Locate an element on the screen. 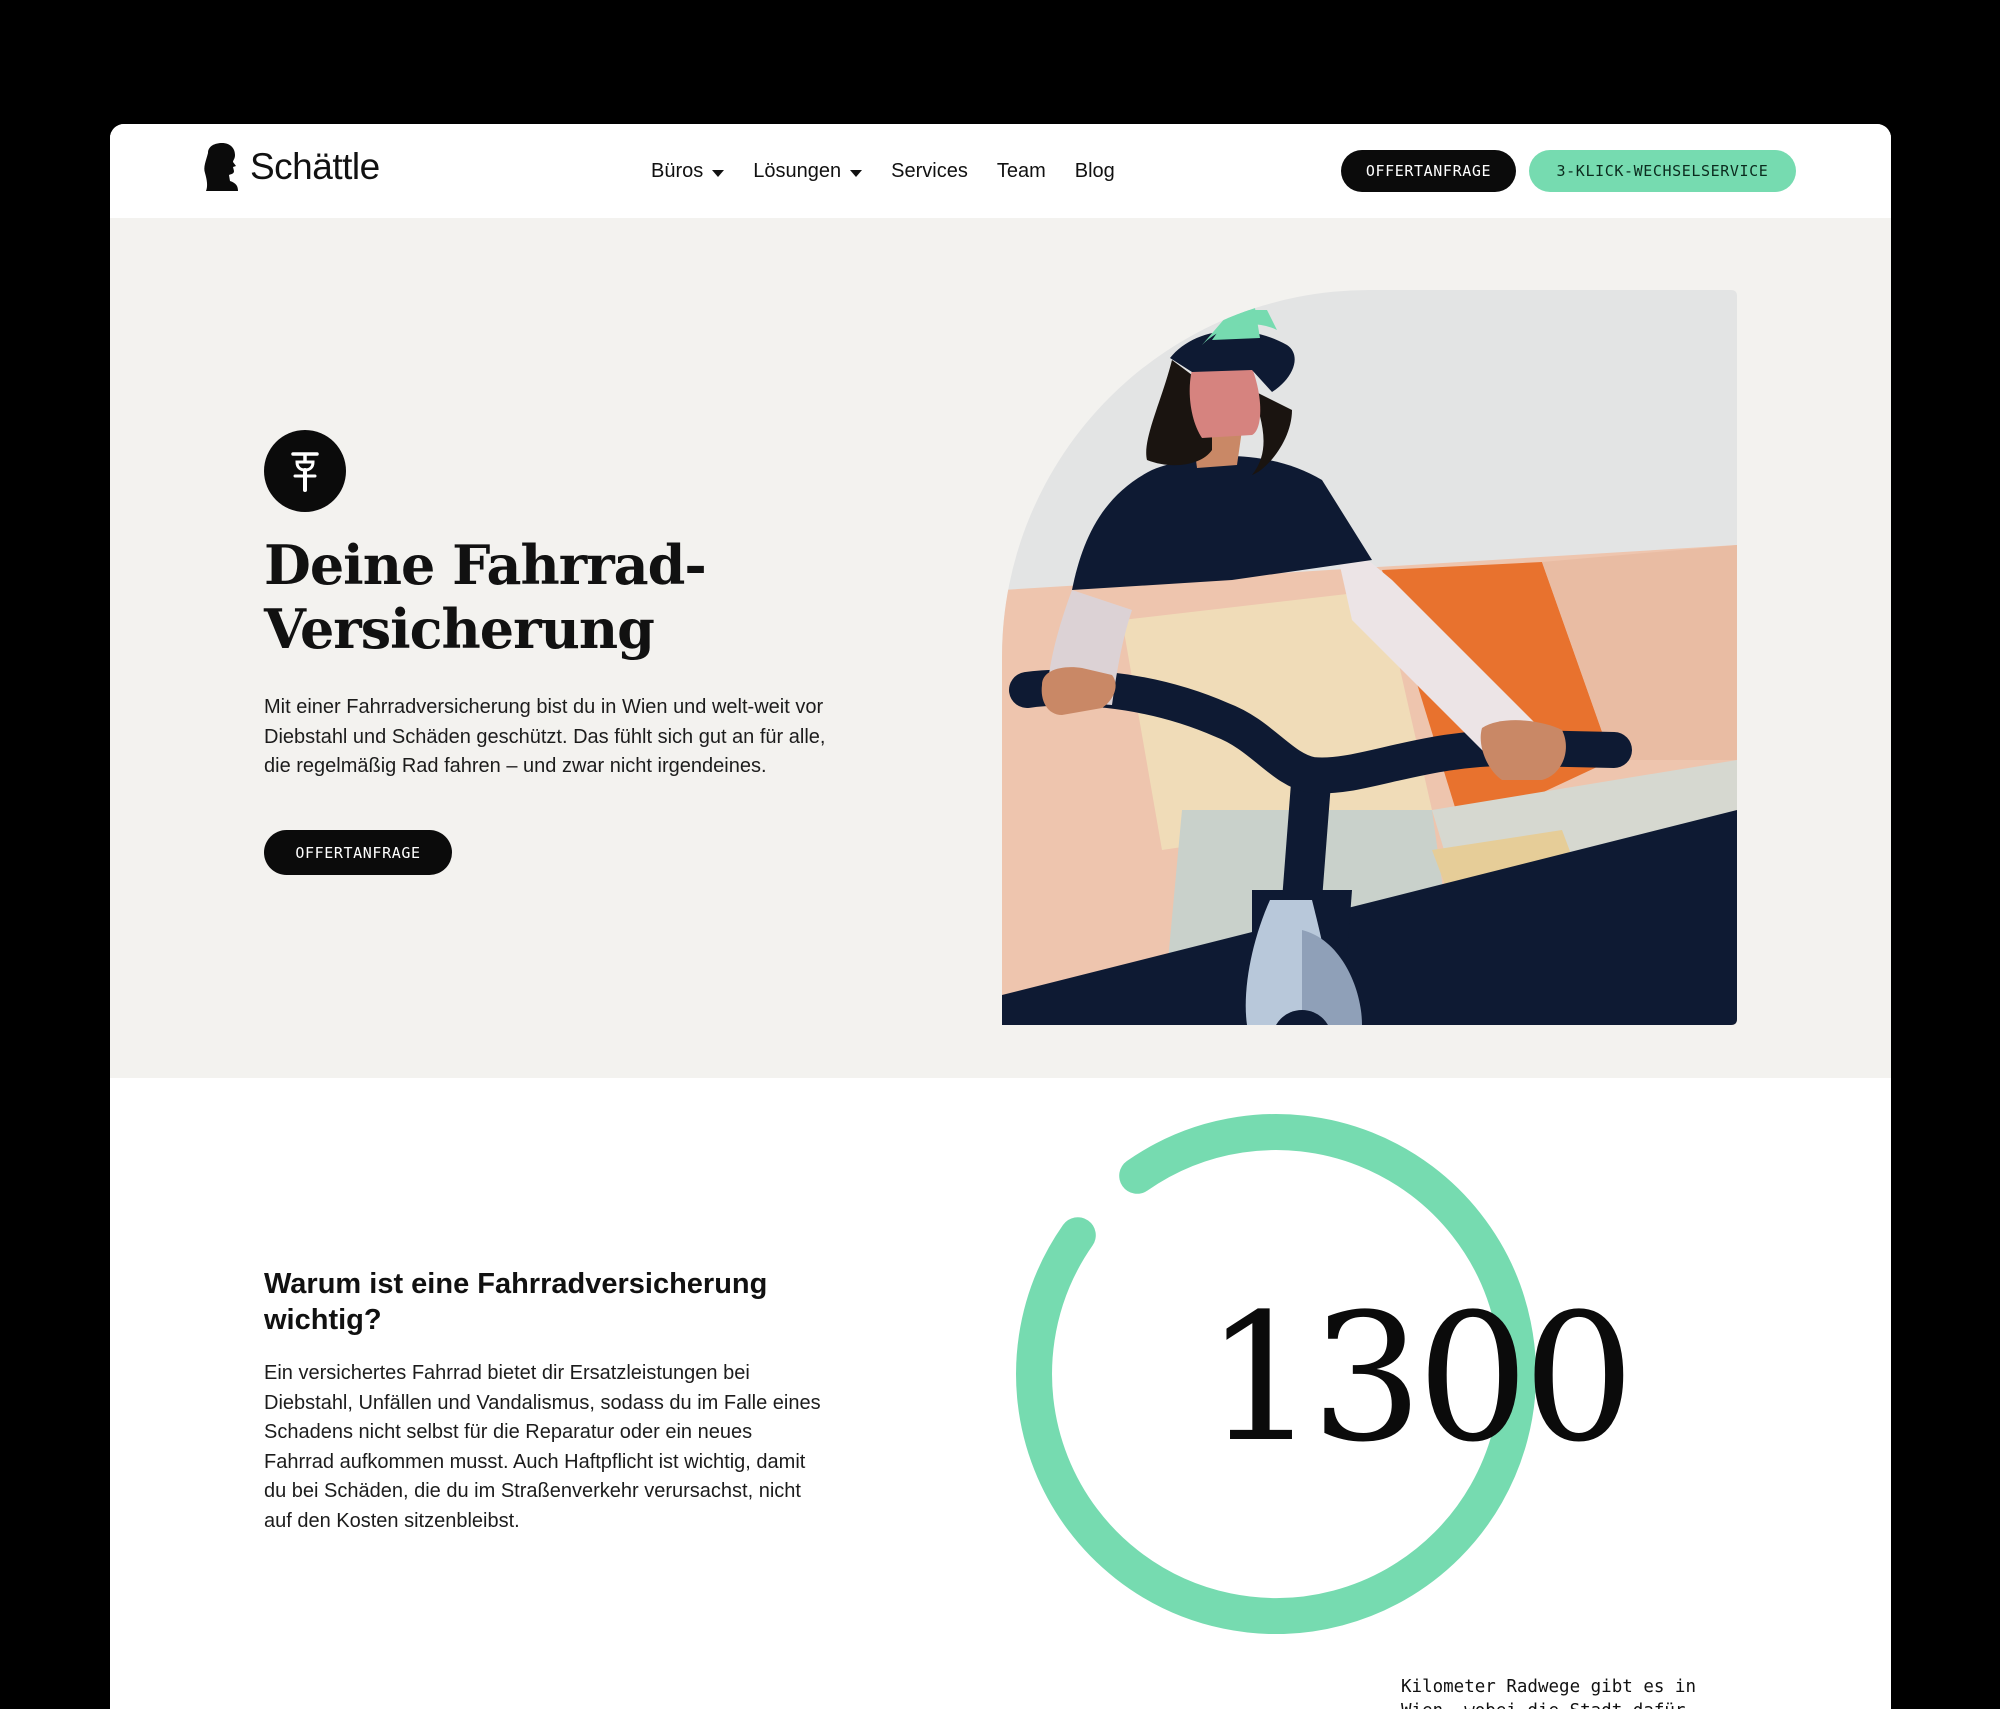 This screenshot has width=2000, height=1709. hero-title: Deine Fahrrad- Versicherung is located at coordinates (524, 597).